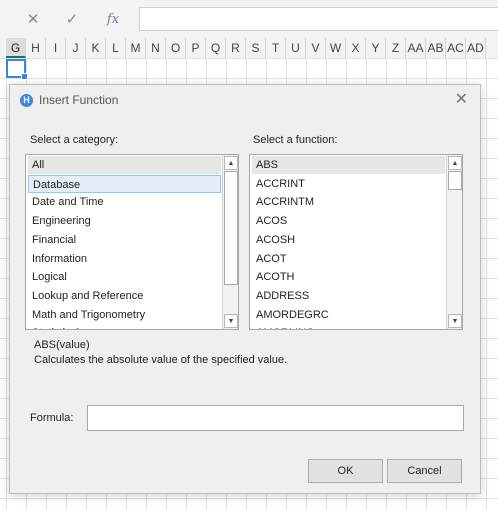 The height and width of the screenshot is (510, 498). I want to click on insert-function-button: fx, so click(113, 19).